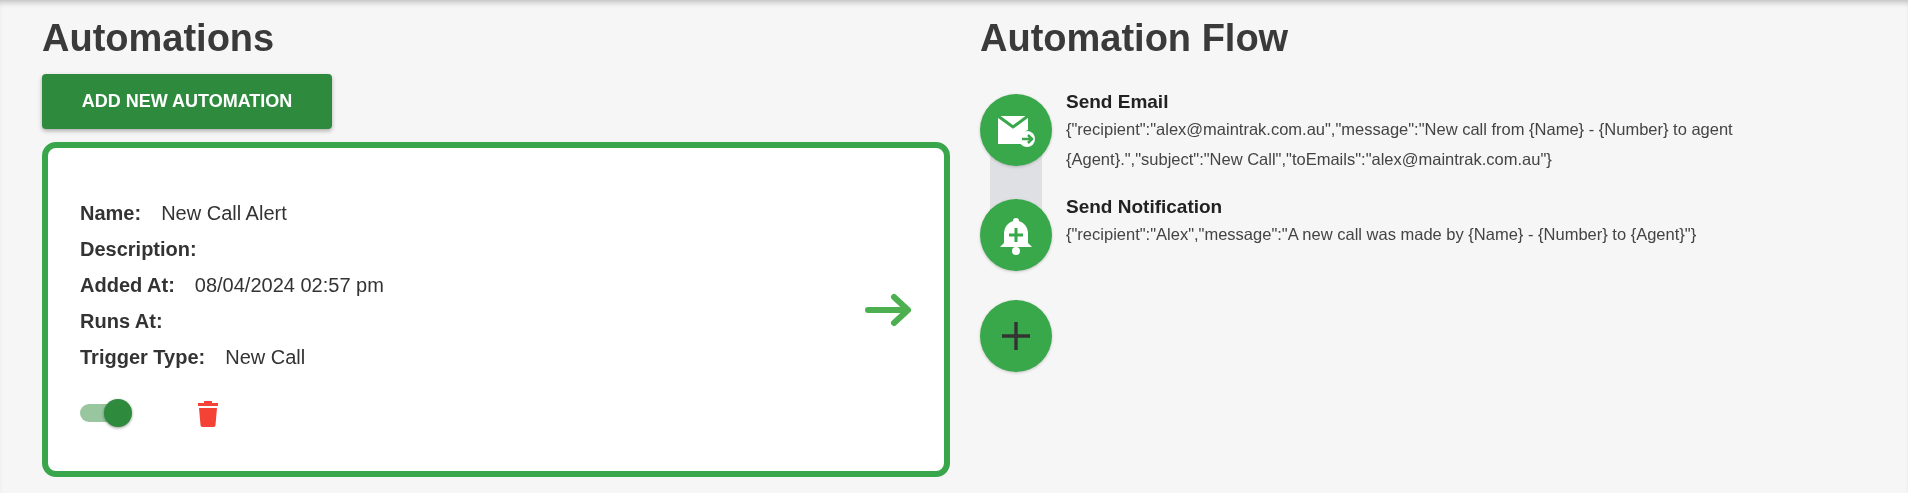  Describe the element at coordinates (187, 101) in the screenshot. I see `add-automation-button: ADD NEW AUTOMATION` at that location.